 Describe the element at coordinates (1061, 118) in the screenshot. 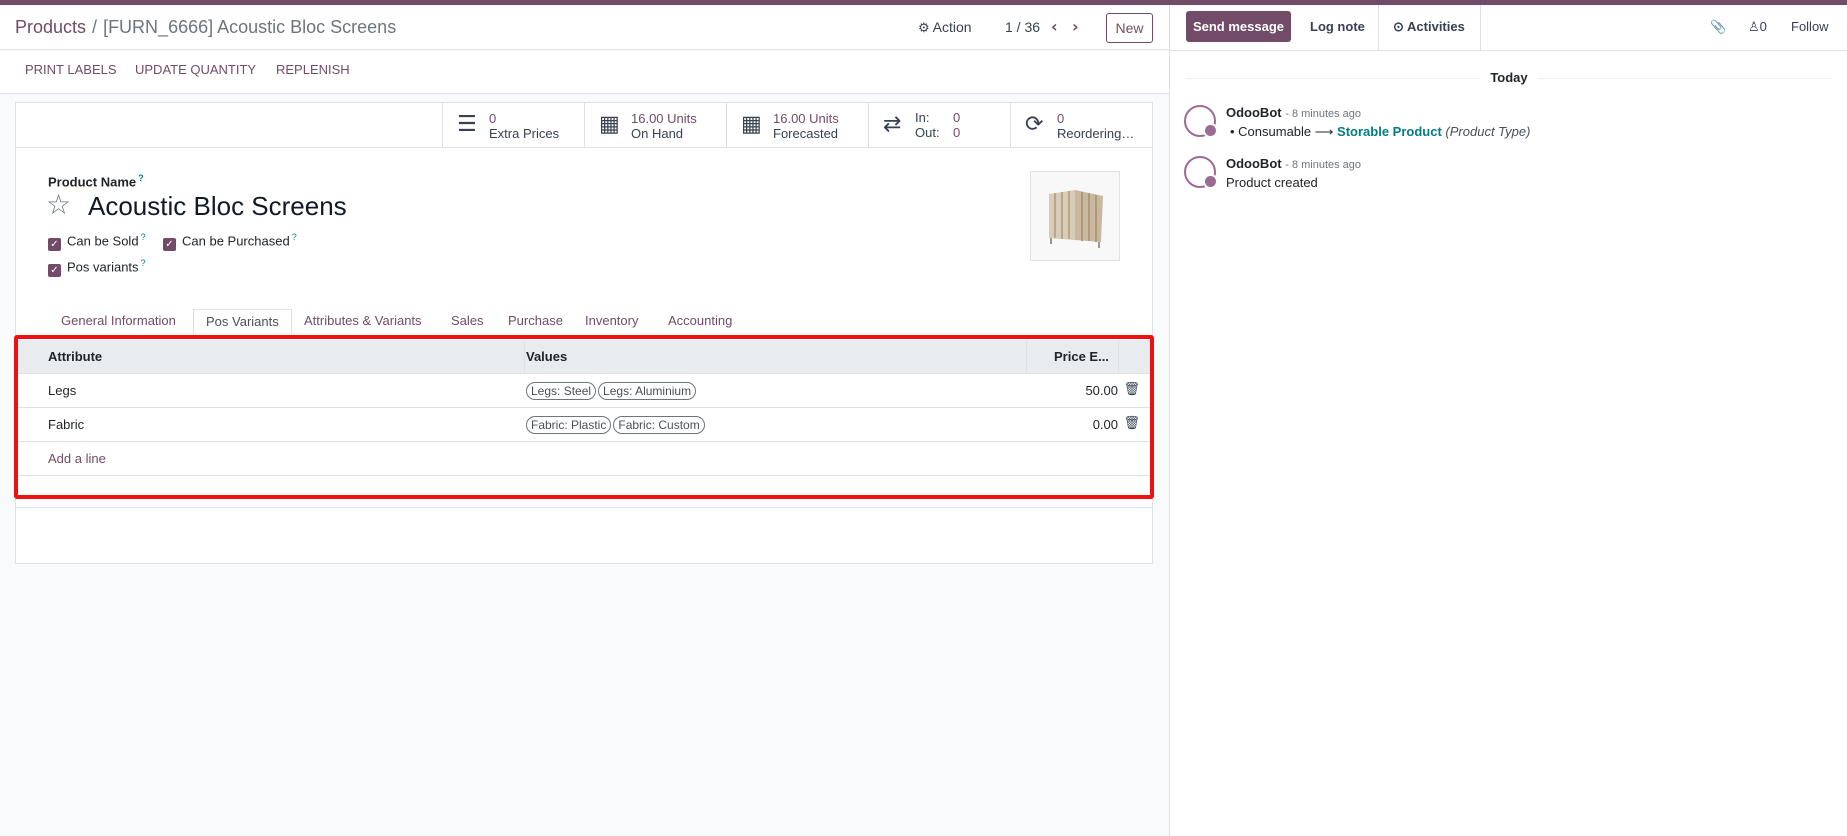

I see `reordering-count: 0` at that location.